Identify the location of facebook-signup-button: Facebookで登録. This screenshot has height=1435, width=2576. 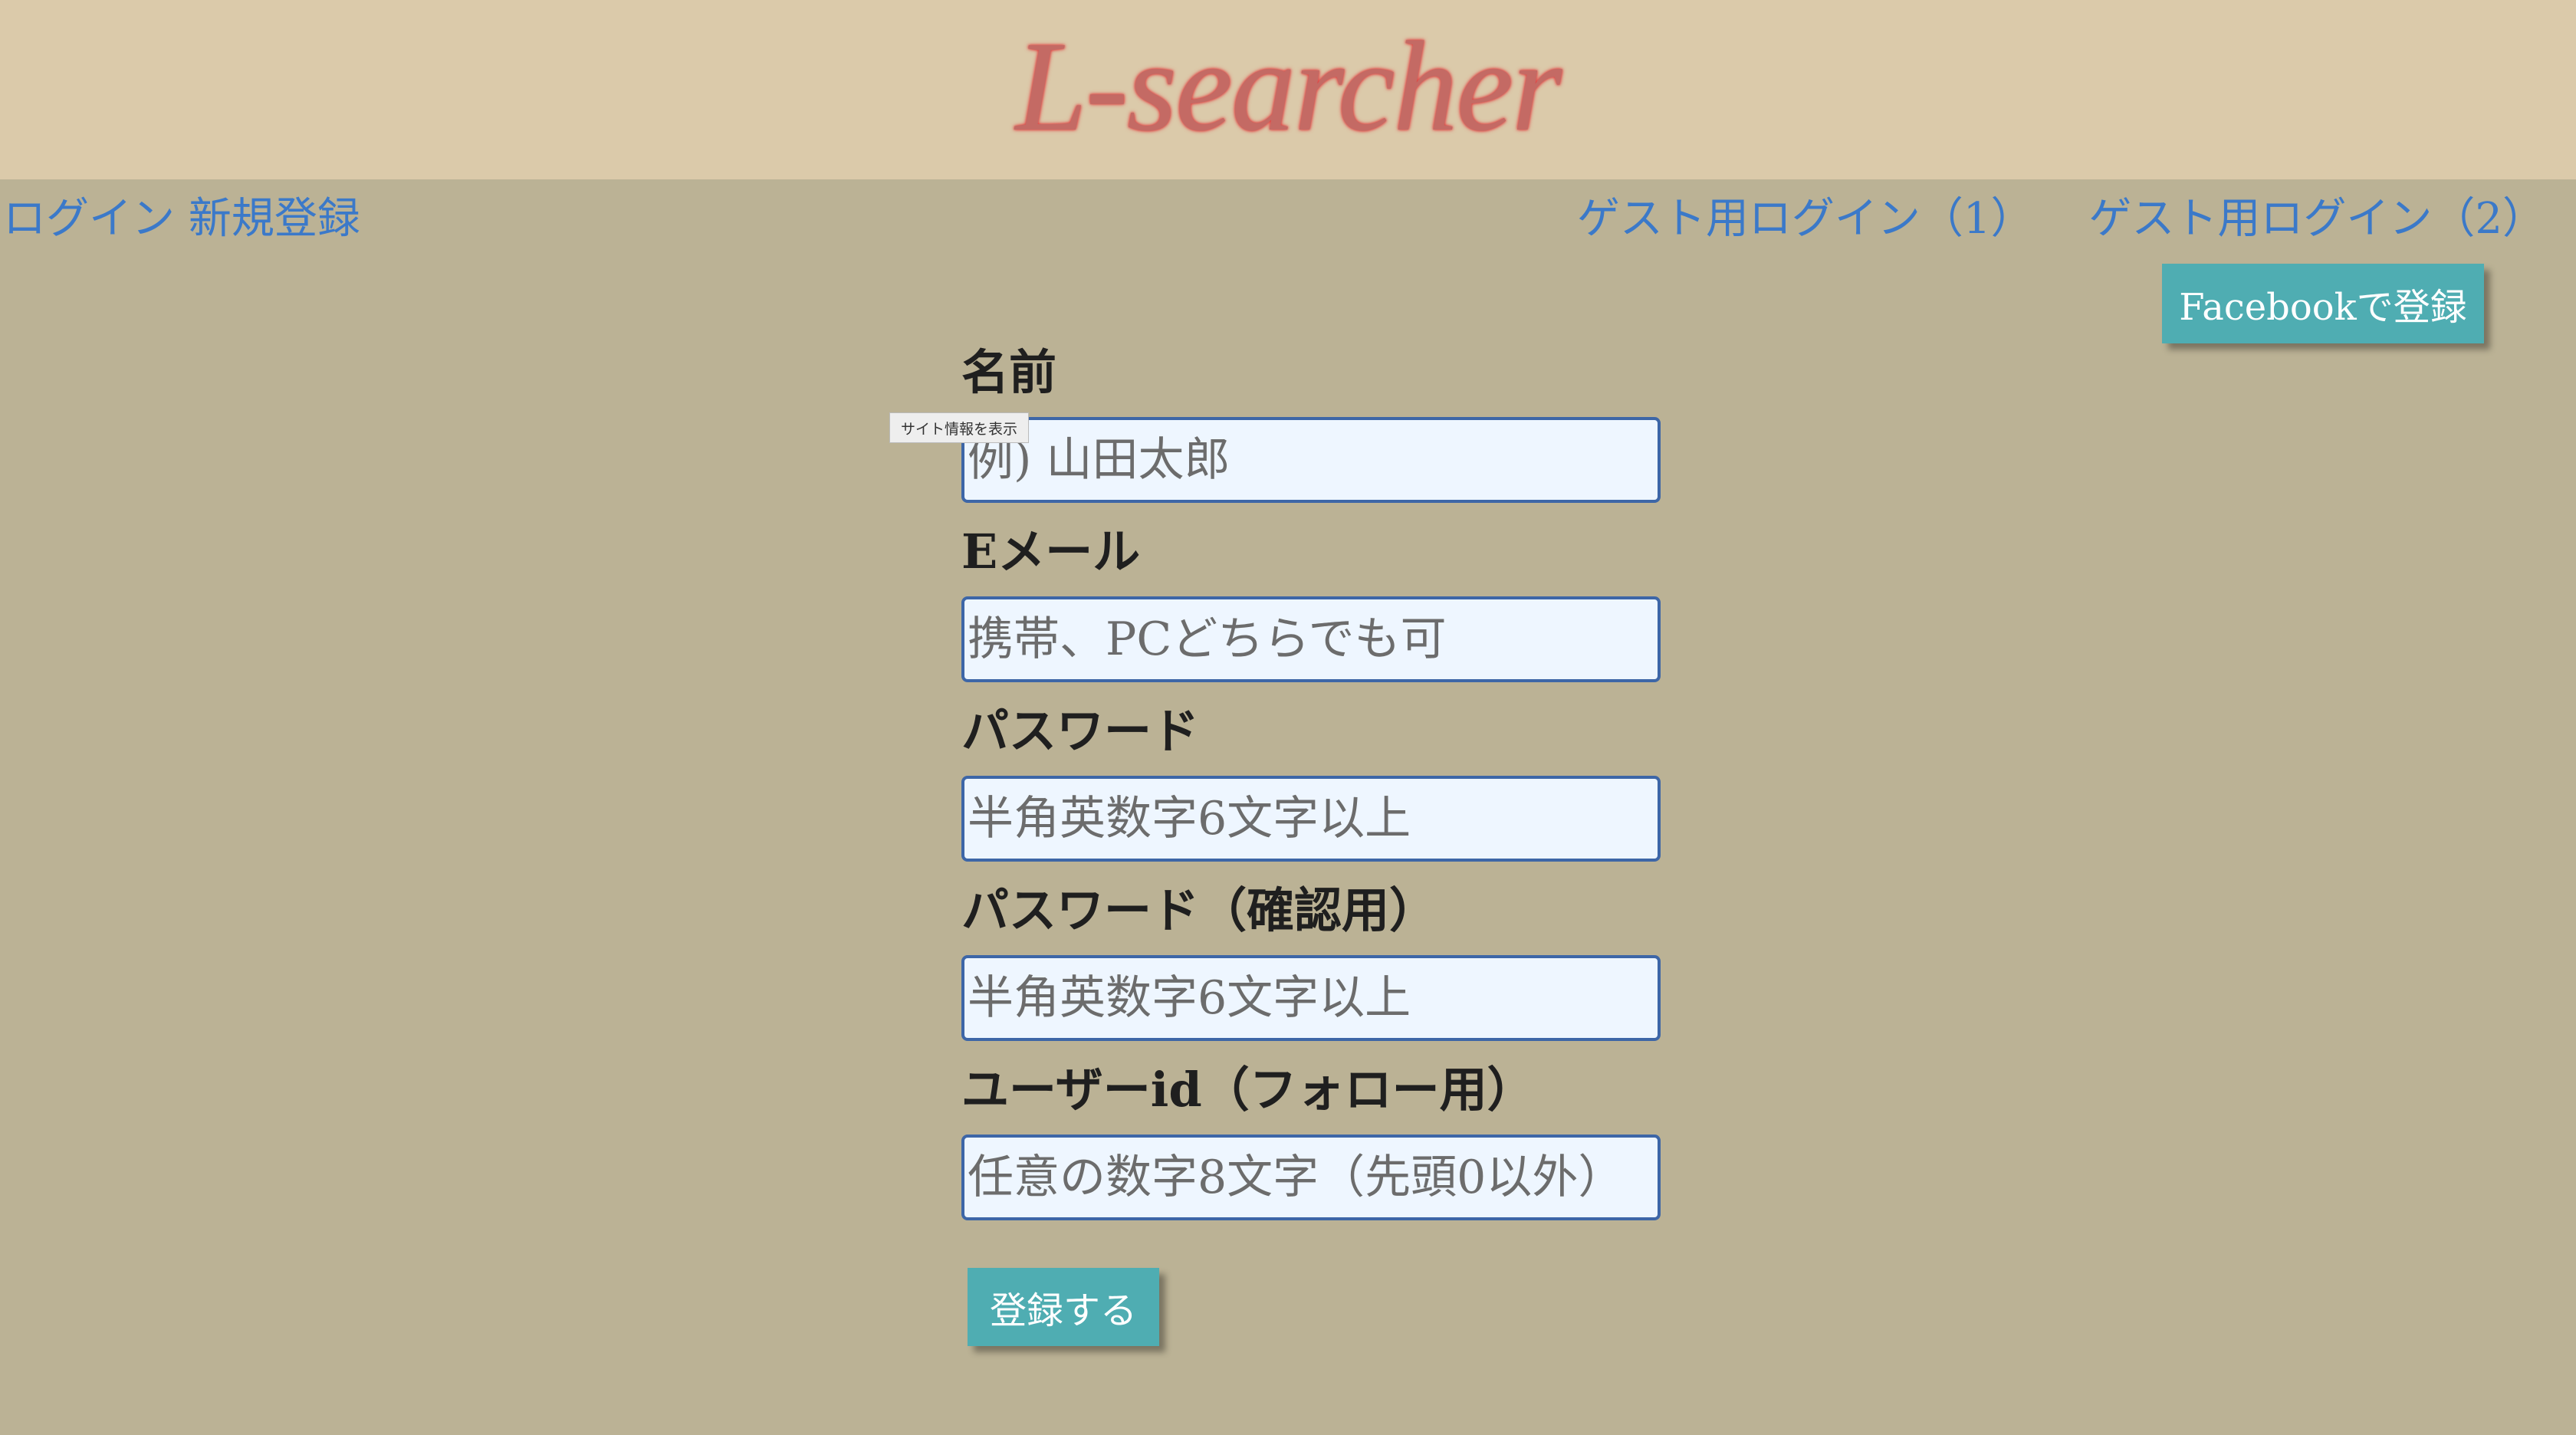
(2323, 303).